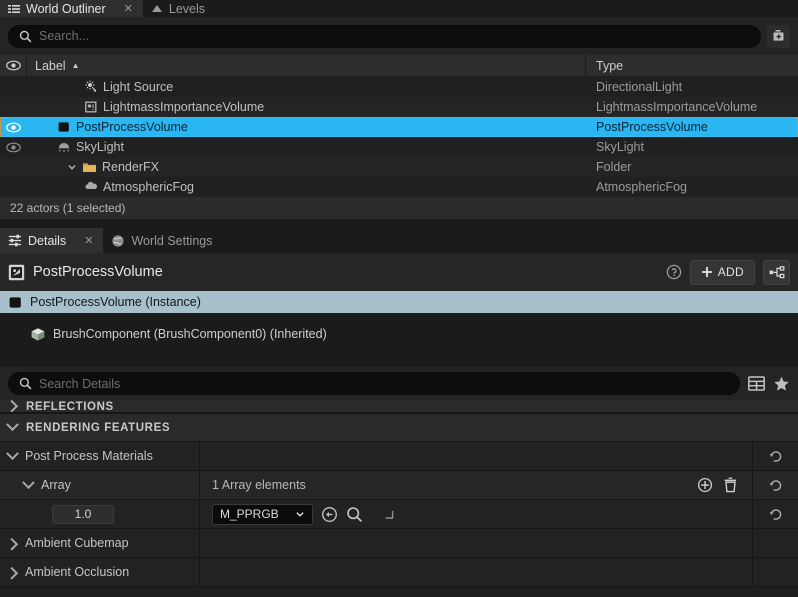  I want to click on material-asset-dropdown: M_PPRGB, so click(262, 514).